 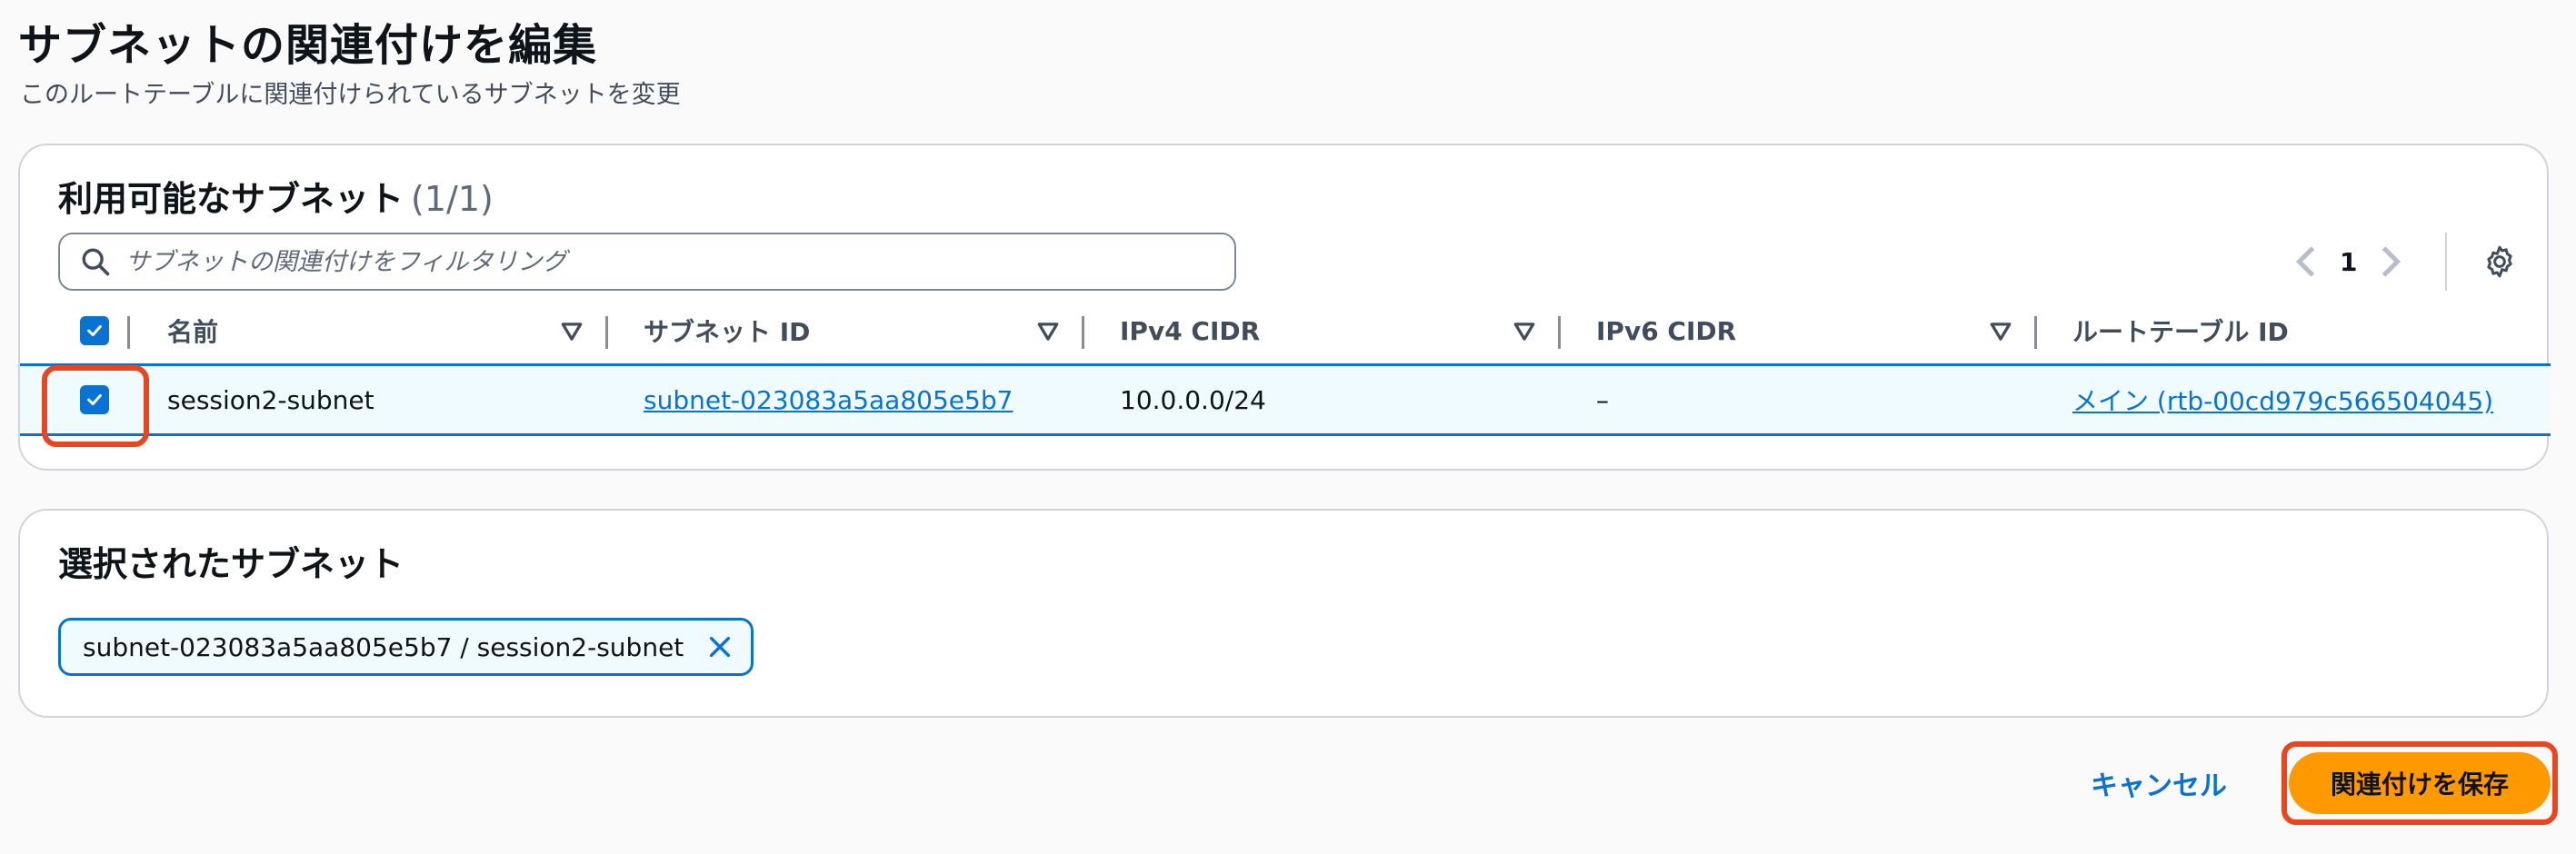 I want to click on selected-subnets-heading: 選択されたサブネット, so click(x=231, y=564).